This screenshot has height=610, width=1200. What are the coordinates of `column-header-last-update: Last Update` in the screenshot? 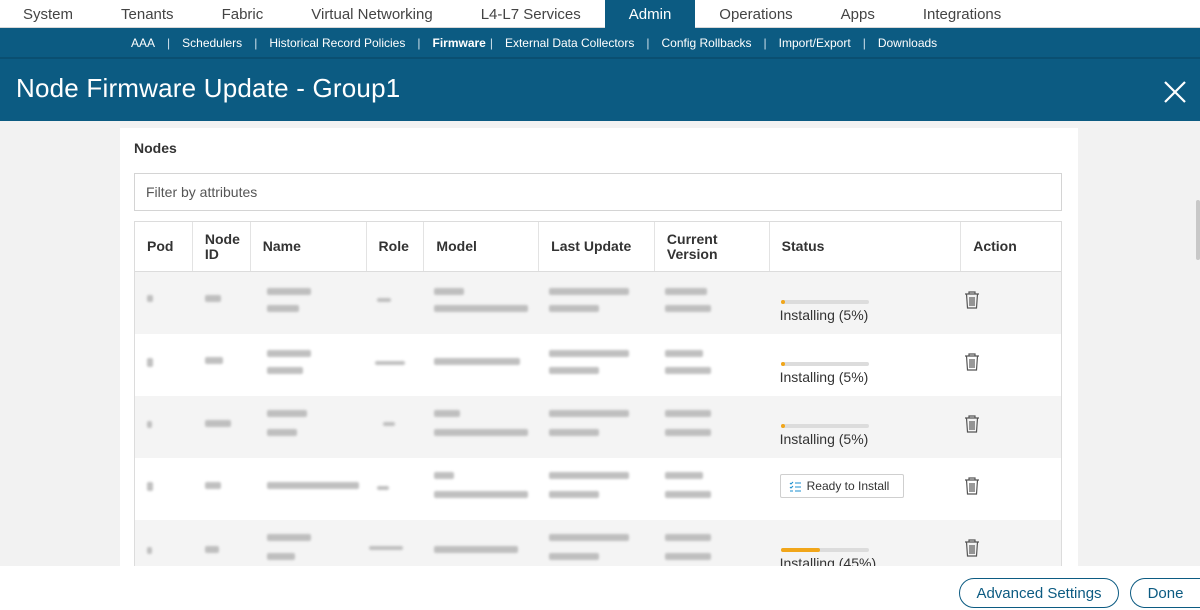 It's located at (597, 246).